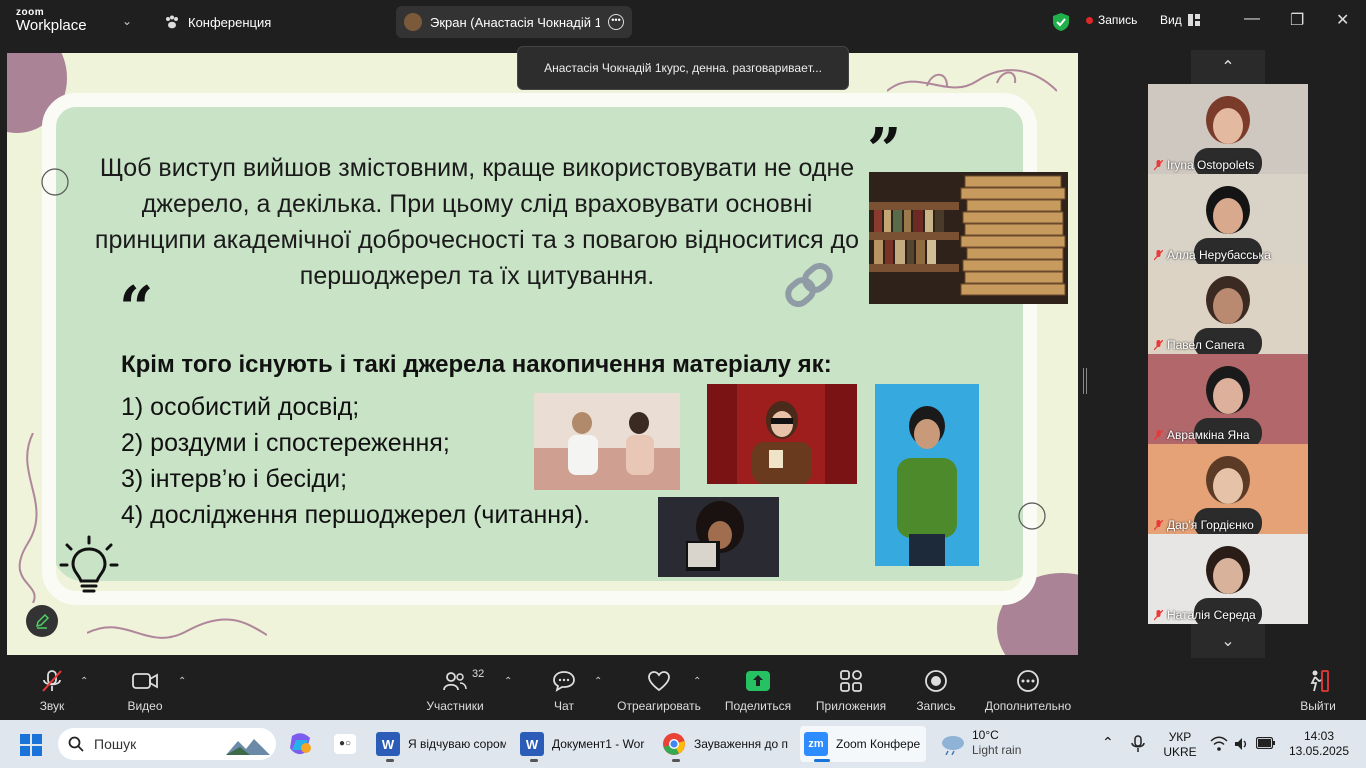 Image resolution: width=1366 pixels, height=768 pixels. What do you see at coordinates (936, 706) in the screenshot?
I see `record-label: Запись` at bounding box center [936, 706].